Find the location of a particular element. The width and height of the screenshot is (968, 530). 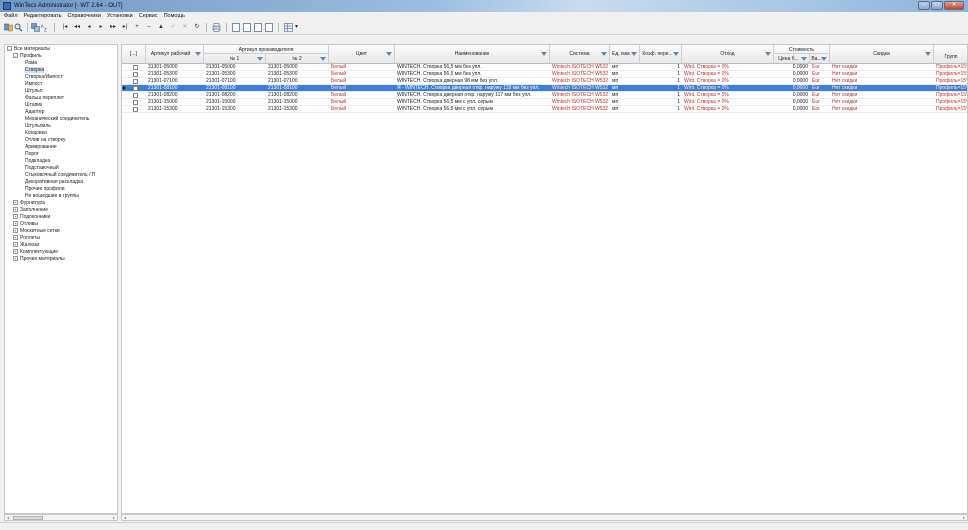

tree-item-profile: Подставочный is located at coordinates (42, 168).